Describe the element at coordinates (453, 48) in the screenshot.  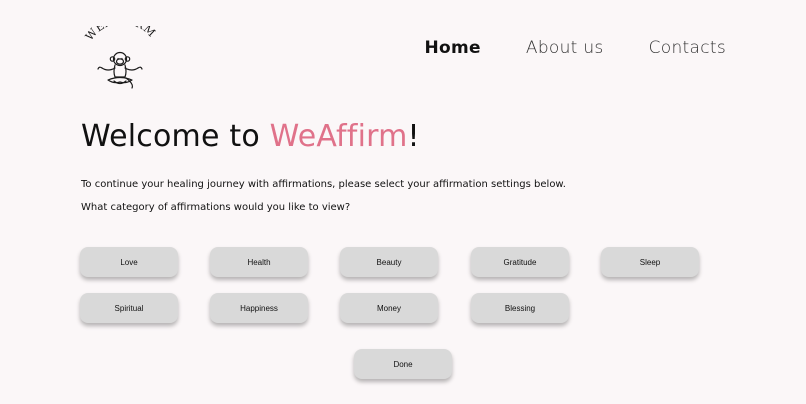
I see `nav-home: Home` at that location.